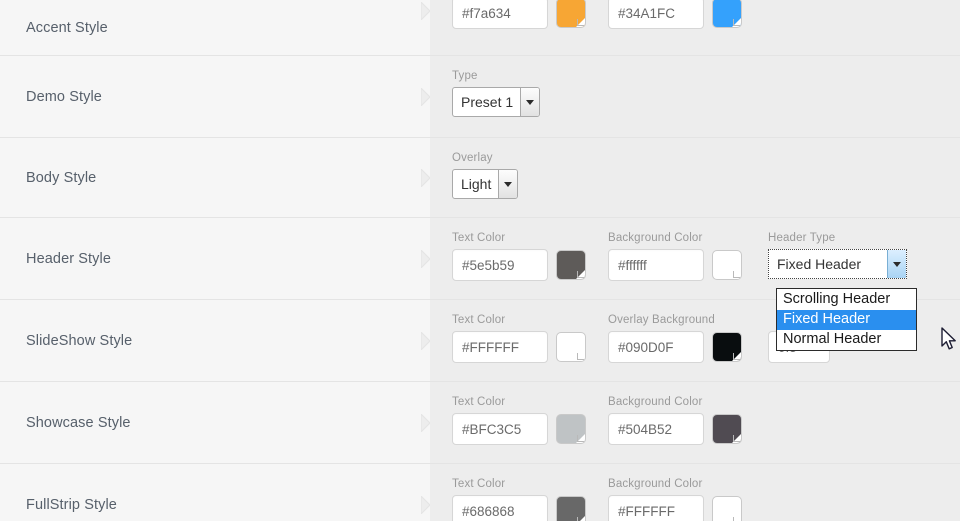 This screenshot has height=521, width=960. I want to click on row-fields-body-style: Overlay Light, so click(695, 177).